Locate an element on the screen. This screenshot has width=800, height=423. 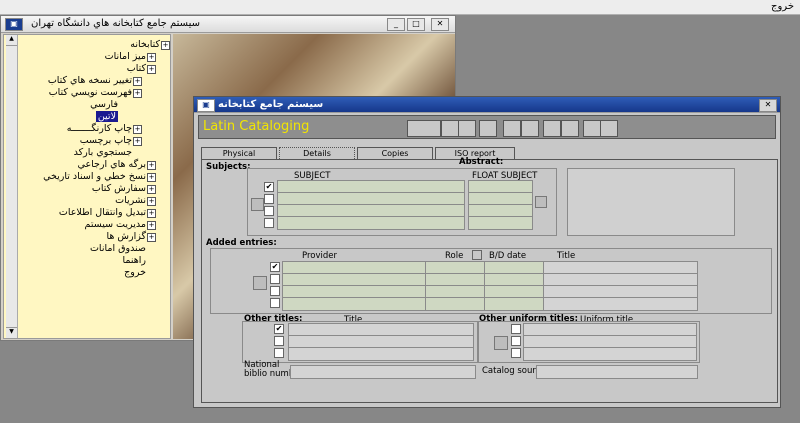
abstract-field is located at coordinates (651, 202).